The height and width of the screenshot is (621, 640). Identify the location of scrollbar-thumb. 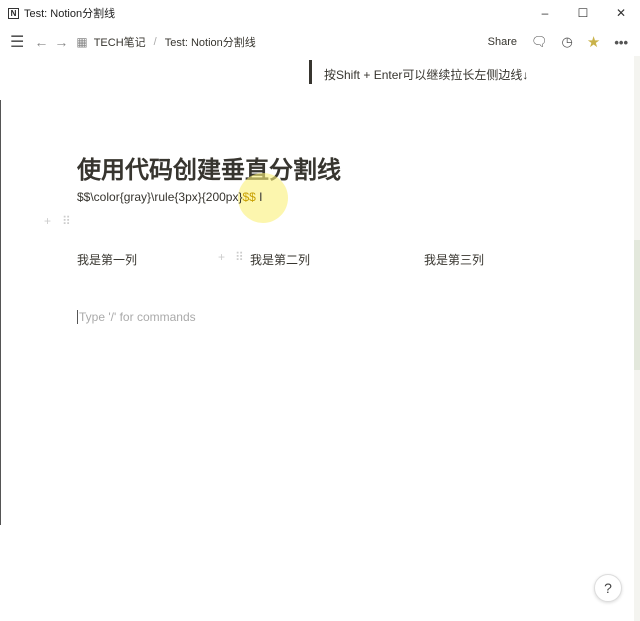
(637, 305).